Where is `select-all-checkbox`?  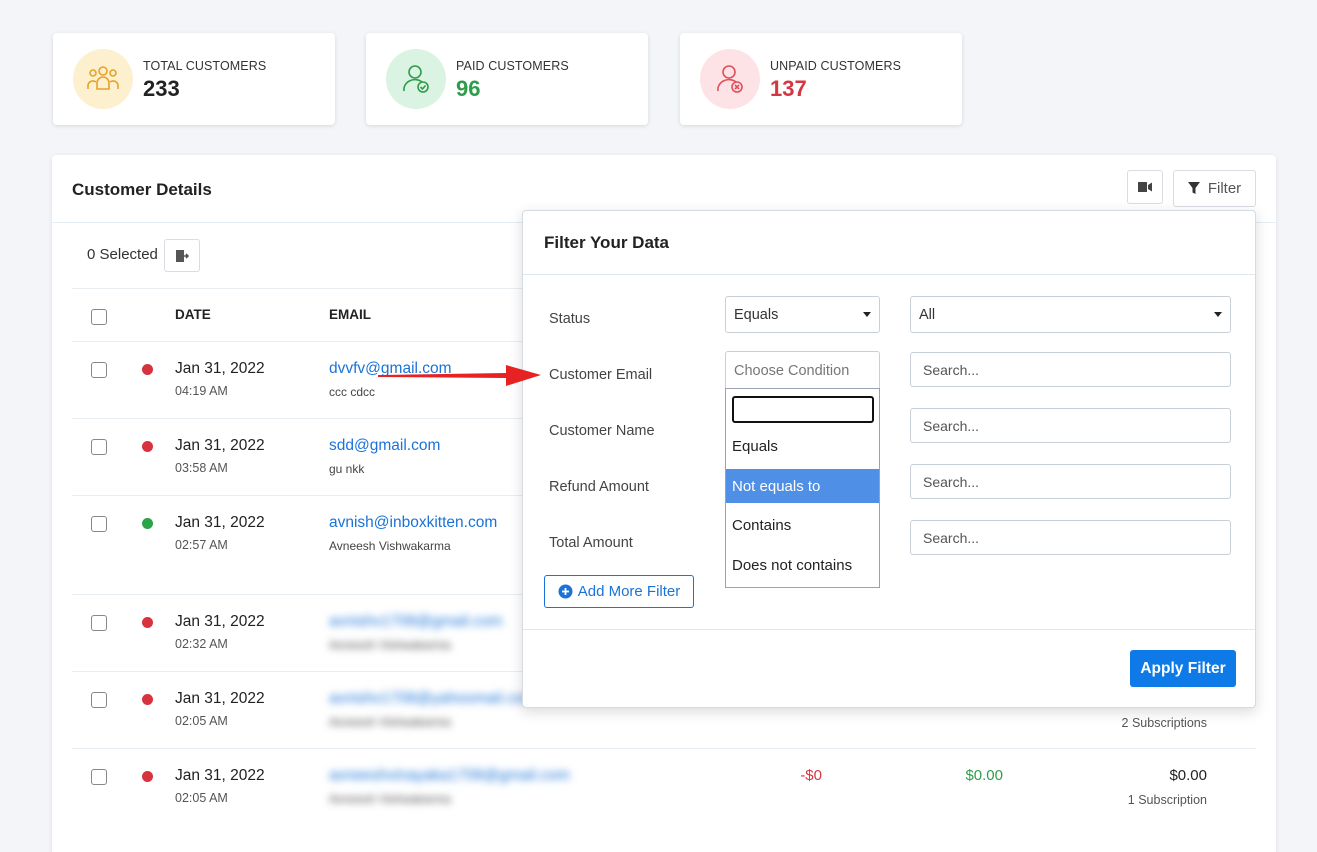
select-all-checkbox is located at coordinates (99, 317).